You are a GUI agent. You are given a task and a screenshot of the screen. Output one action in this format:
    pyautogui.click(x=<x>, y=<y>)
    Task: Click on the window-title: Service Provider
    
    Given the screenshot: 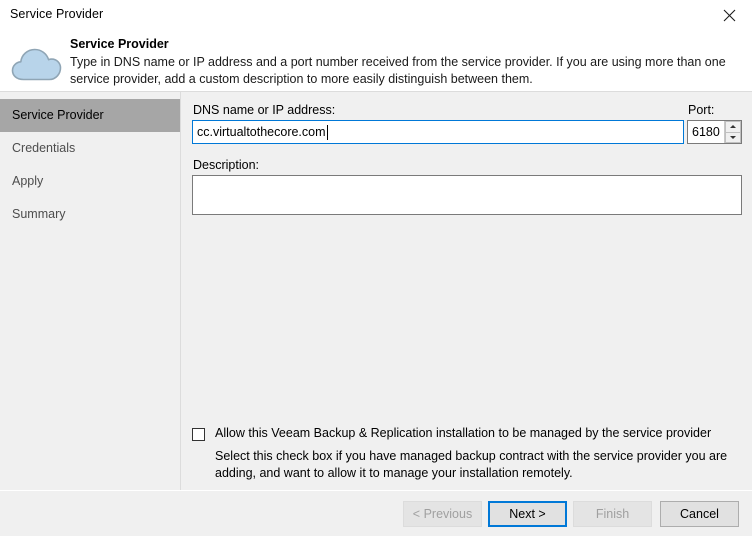 What is the action you would take?
    pyautogui.click(x=57, y=14)
    